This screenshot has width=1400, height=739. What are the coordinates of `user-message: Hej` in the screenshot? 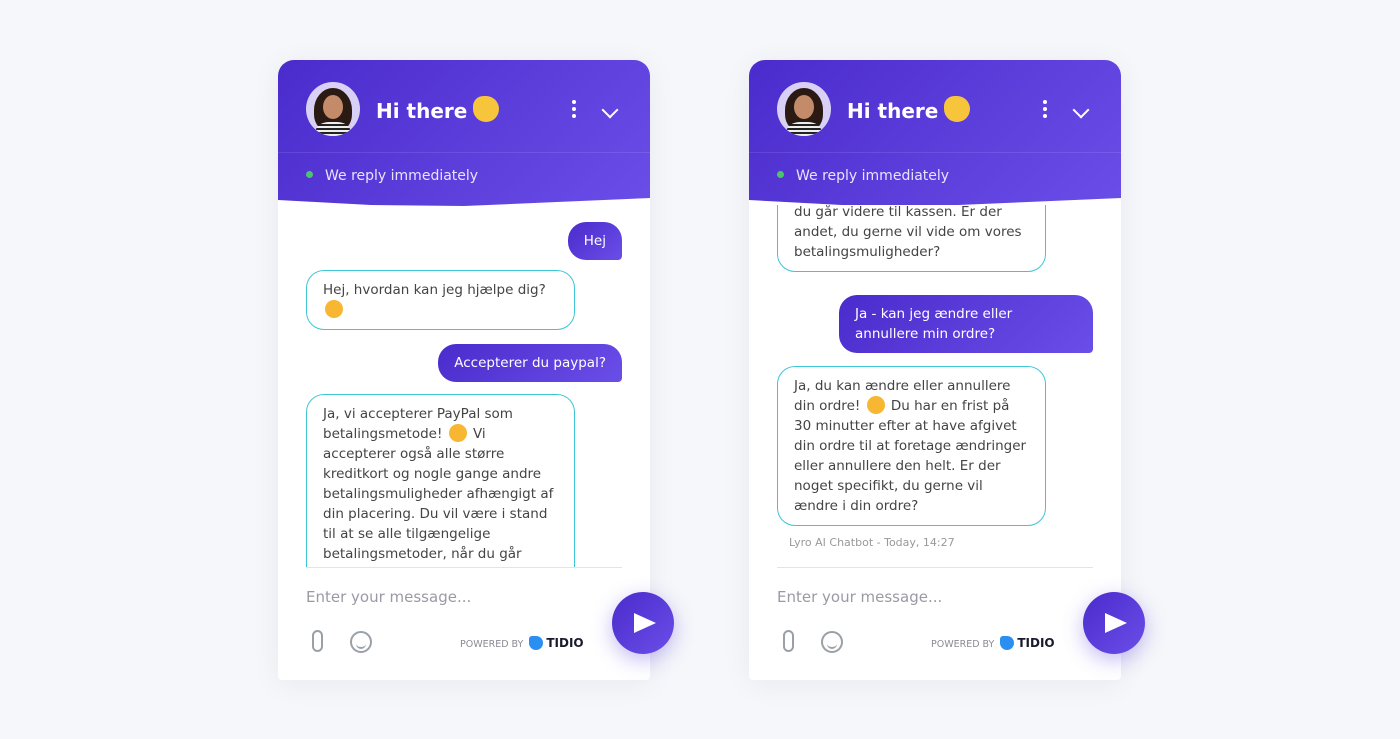 It's located at (594, 241).